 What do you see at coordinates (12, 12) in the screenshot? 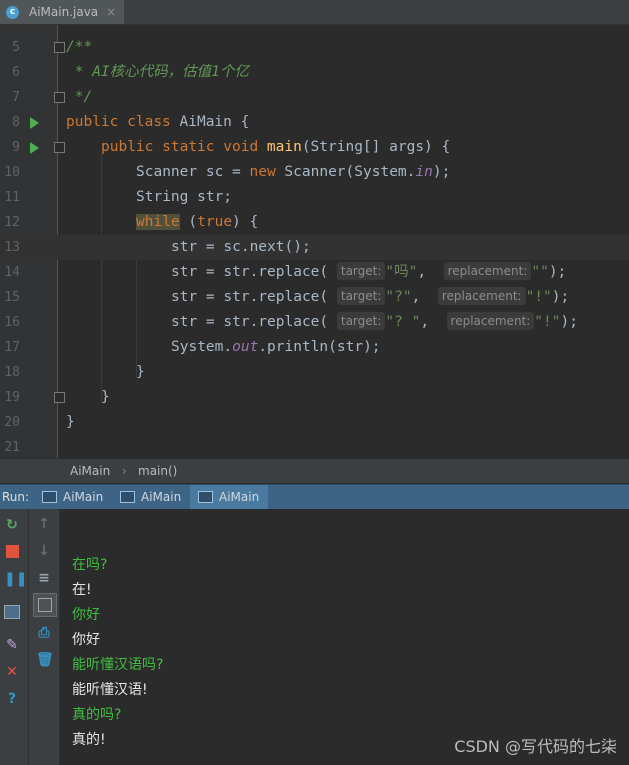
I see `java-class-icon: c` at bounding box center [12, 12].